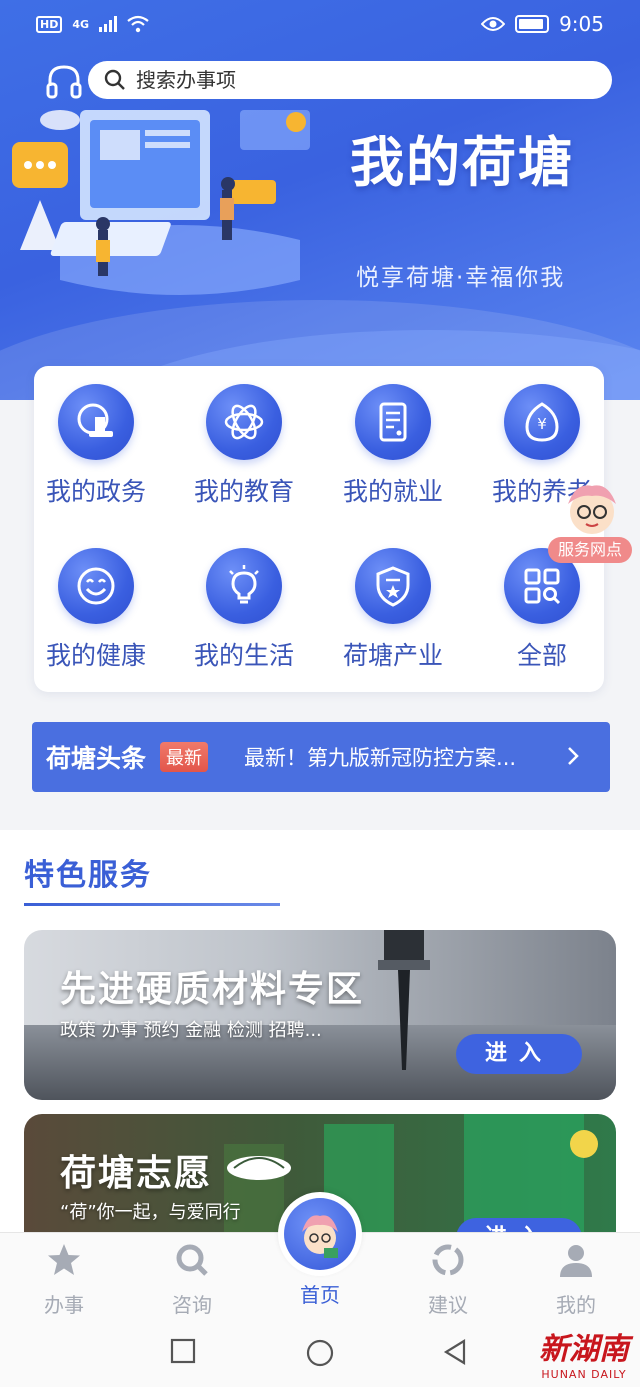  I want to click on star-icon, so click(64, 1259).